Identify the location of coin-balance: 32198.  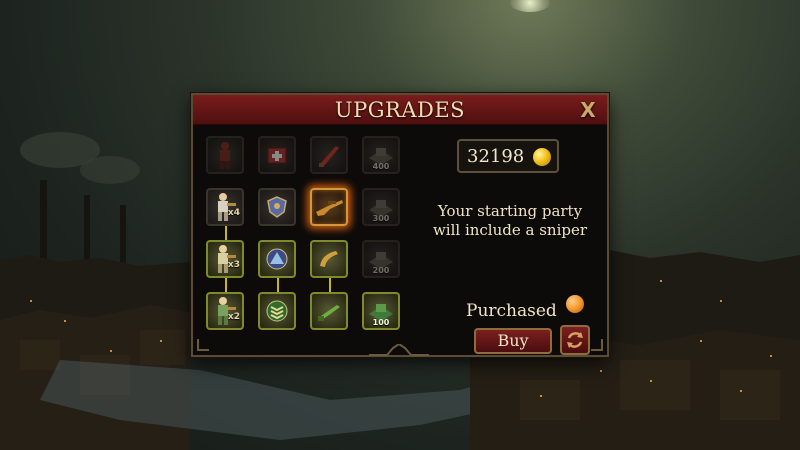
(508, 156).